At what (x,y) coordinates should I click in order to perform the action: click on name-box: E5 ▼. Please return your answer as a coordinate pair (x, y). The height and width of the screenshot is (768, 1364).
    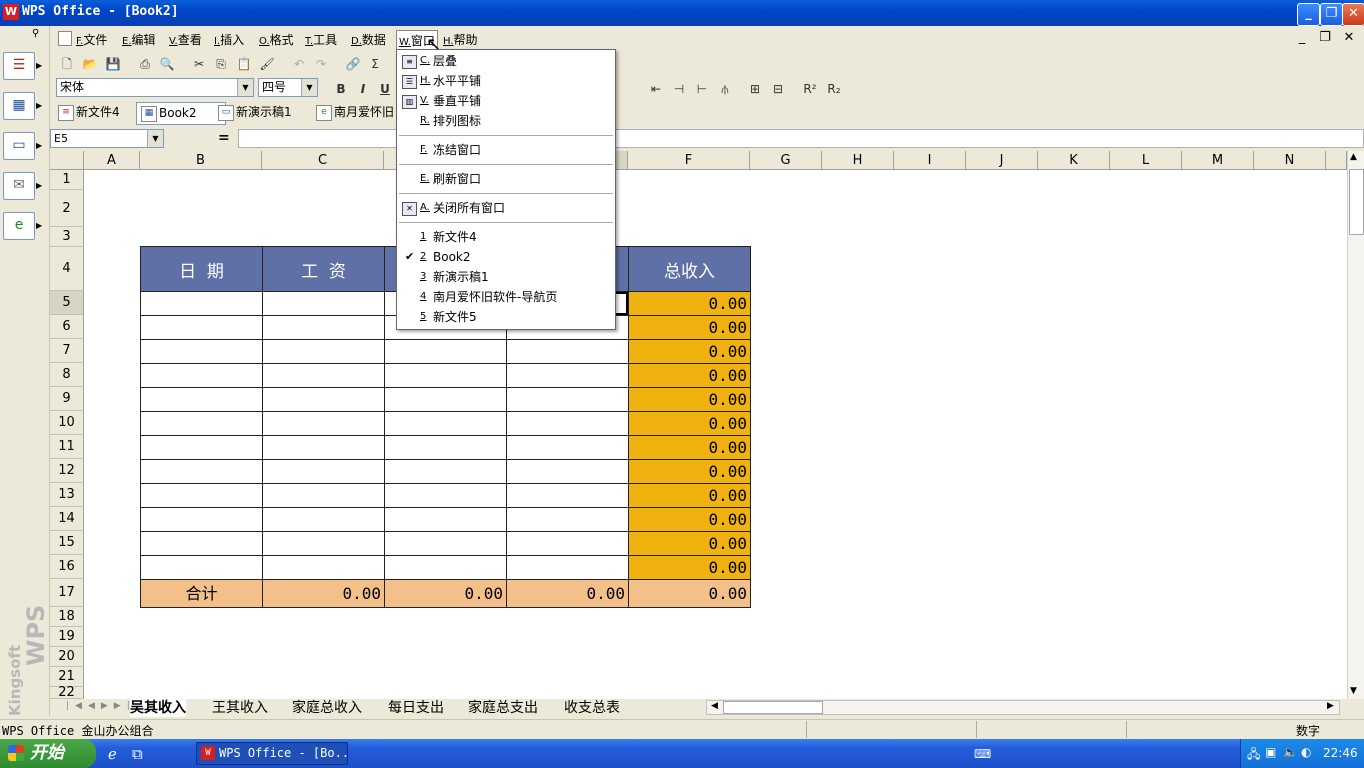
    Looking at the image, I should click on (107, 138).